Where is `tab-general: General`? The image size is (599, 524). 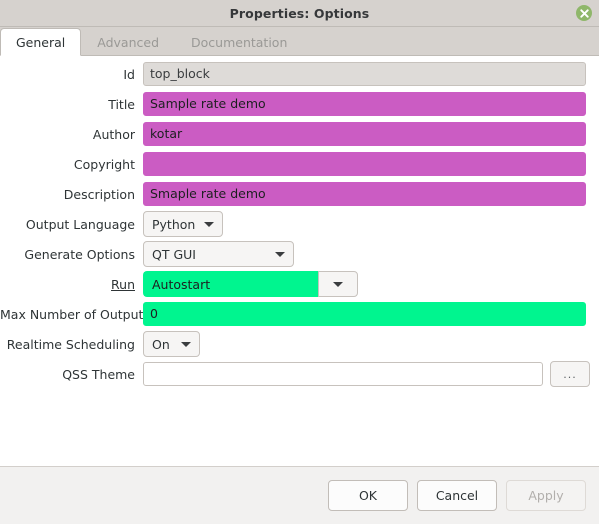 tab-general: General is located at coordinates (41, 42).